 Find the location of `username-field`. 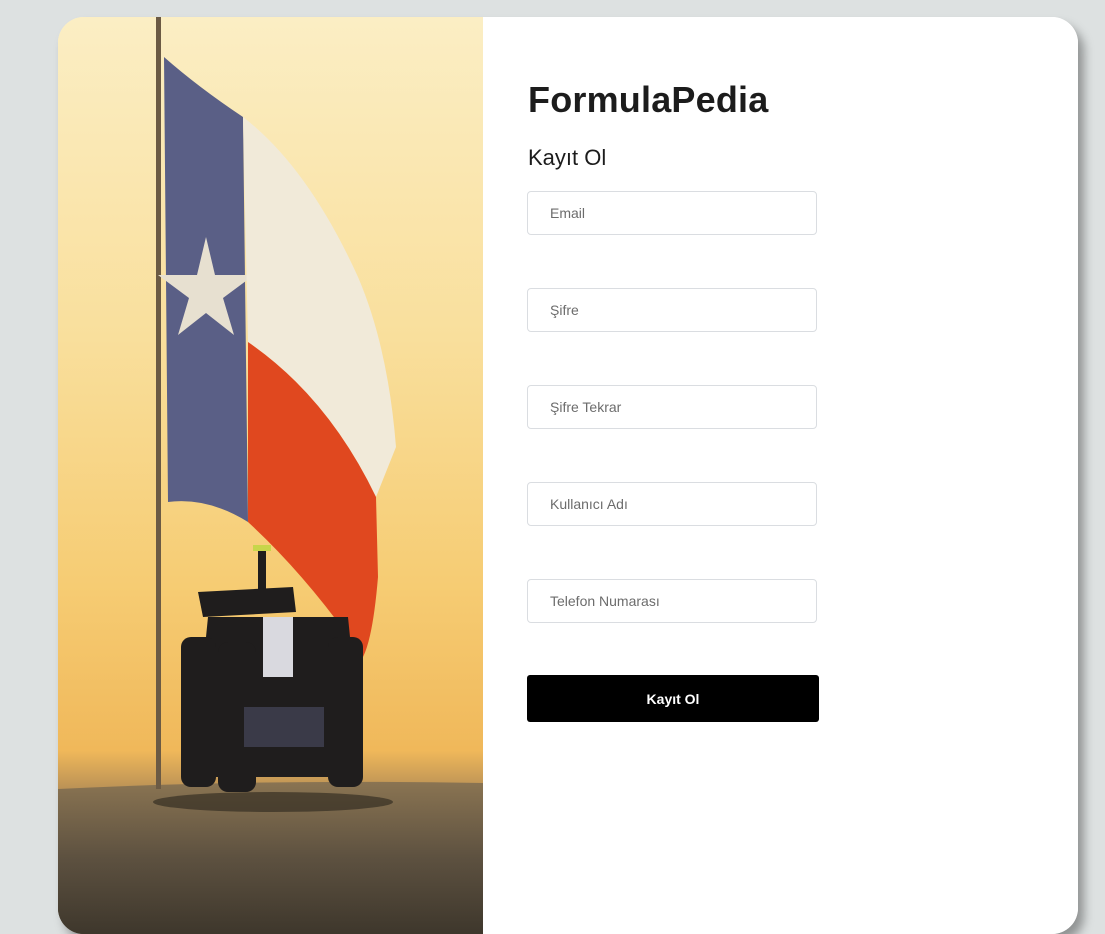

username-field is located at coordinates (672, 504).